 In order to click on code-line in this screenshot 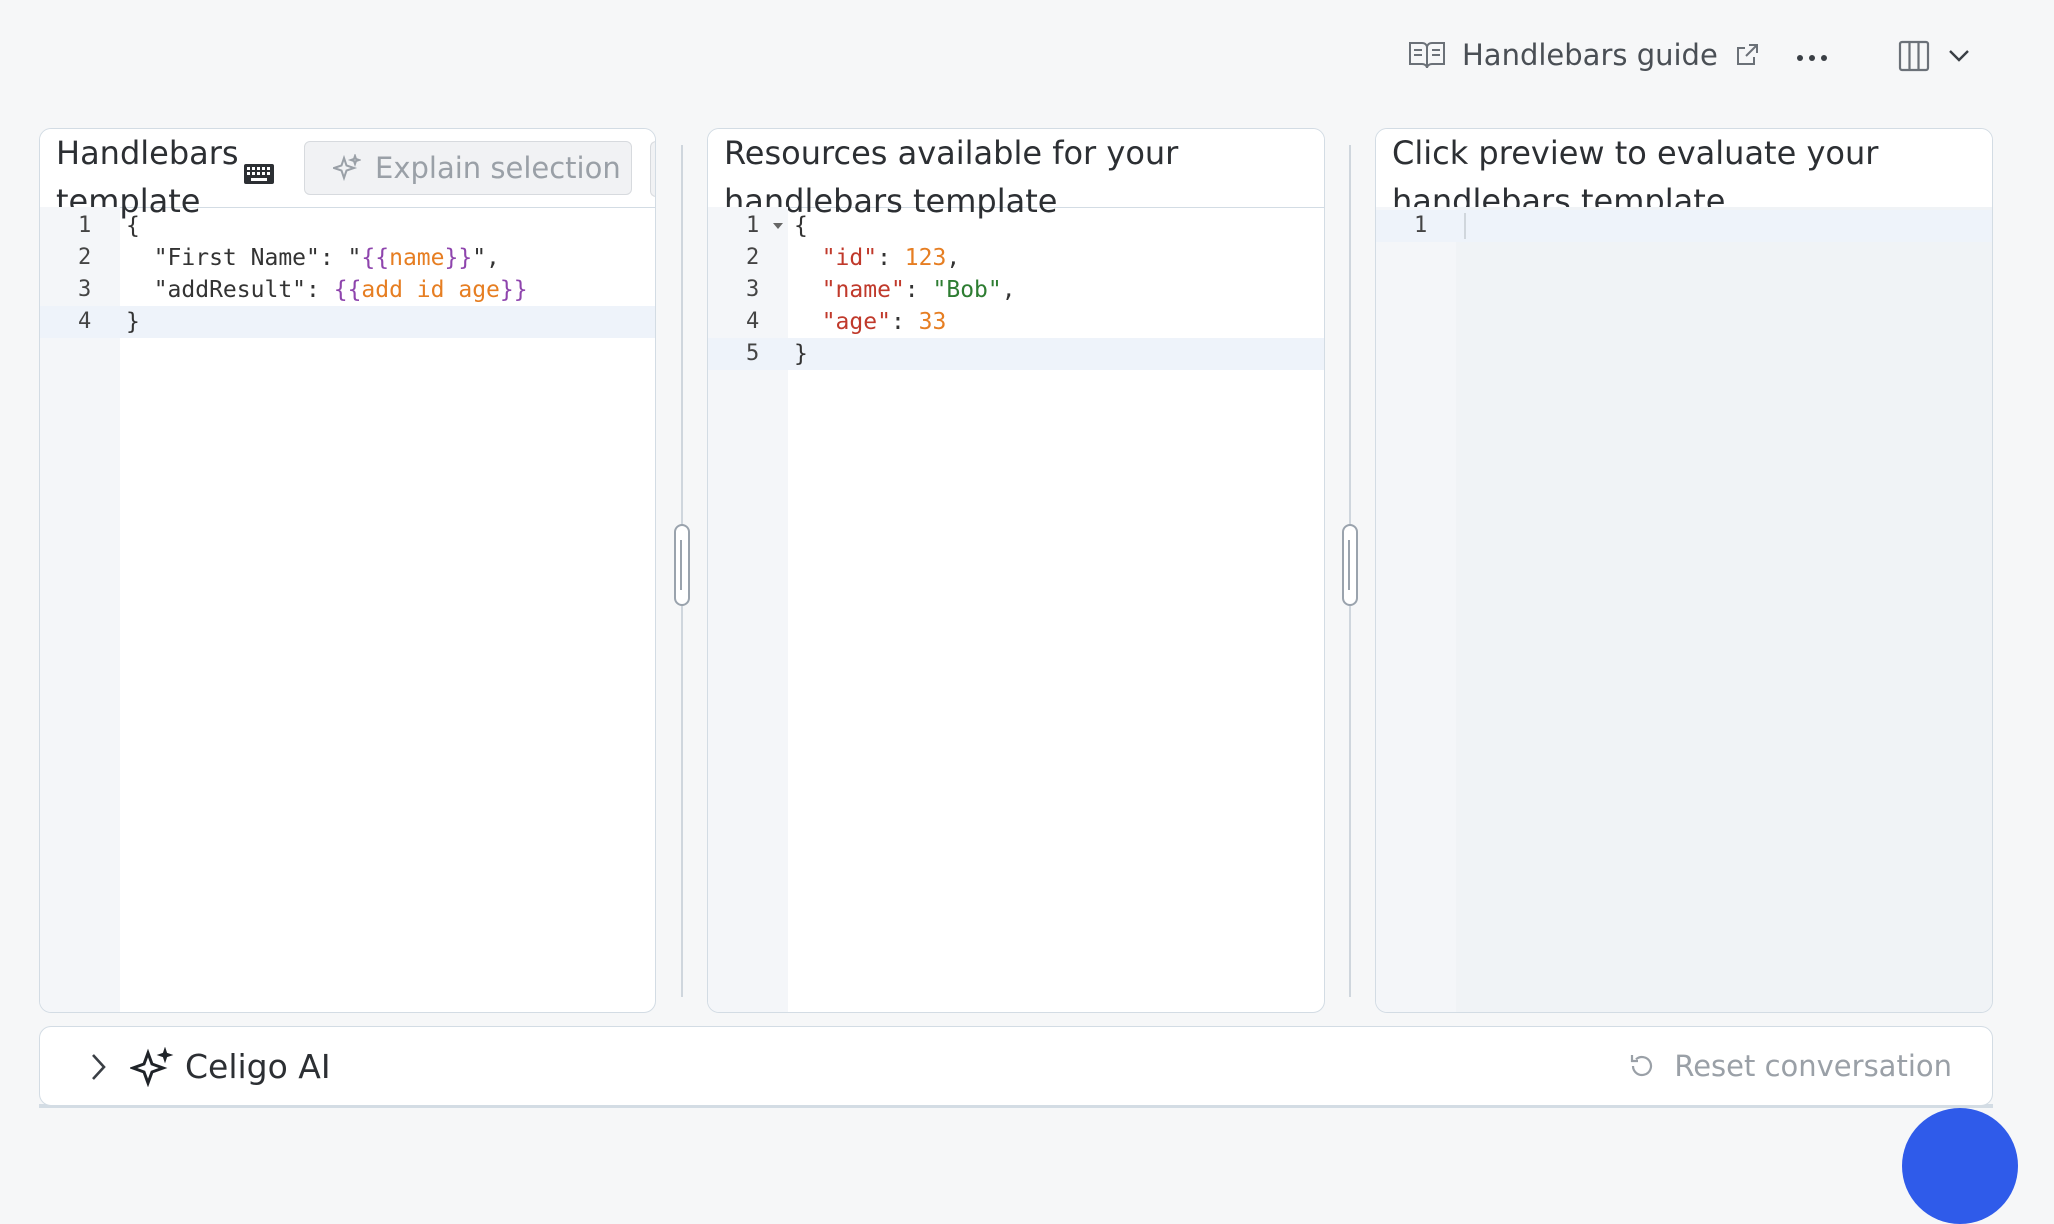, I will do `click(1724, 226)`.